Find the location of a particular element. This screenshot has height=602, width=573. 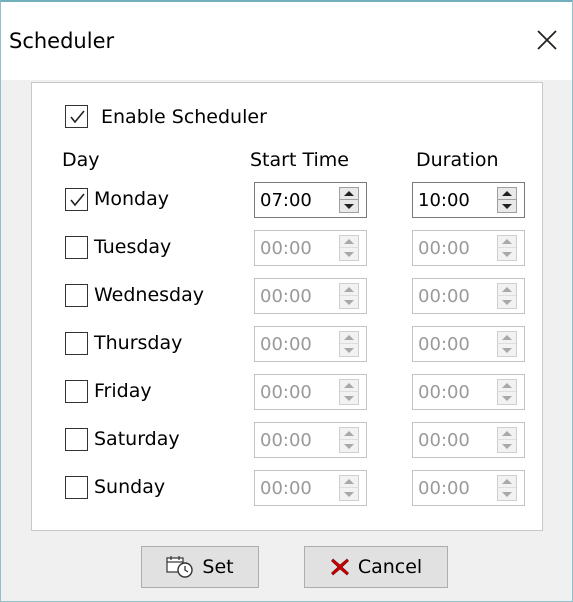

duration-field-friday: 00:00 is located at coordinates (468, 392).